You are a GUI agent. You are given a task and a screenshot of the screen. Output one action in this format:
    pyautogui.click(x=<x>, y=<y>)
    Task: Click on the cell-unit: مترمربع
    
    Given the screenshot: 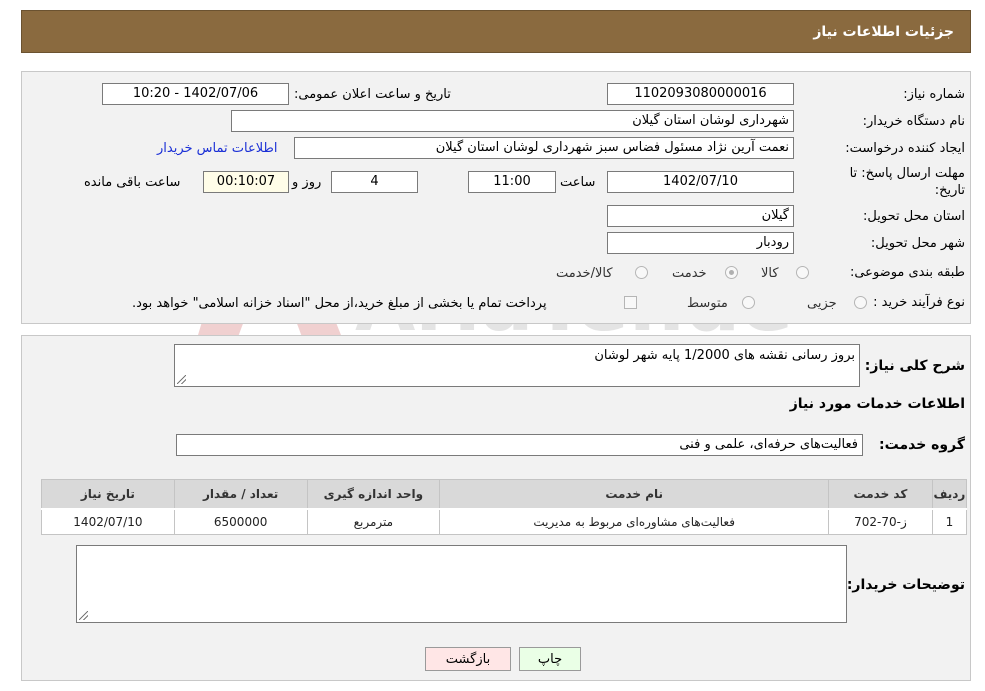 What is the action you would take?
    pyautogui.click(x=373, y=521)
    